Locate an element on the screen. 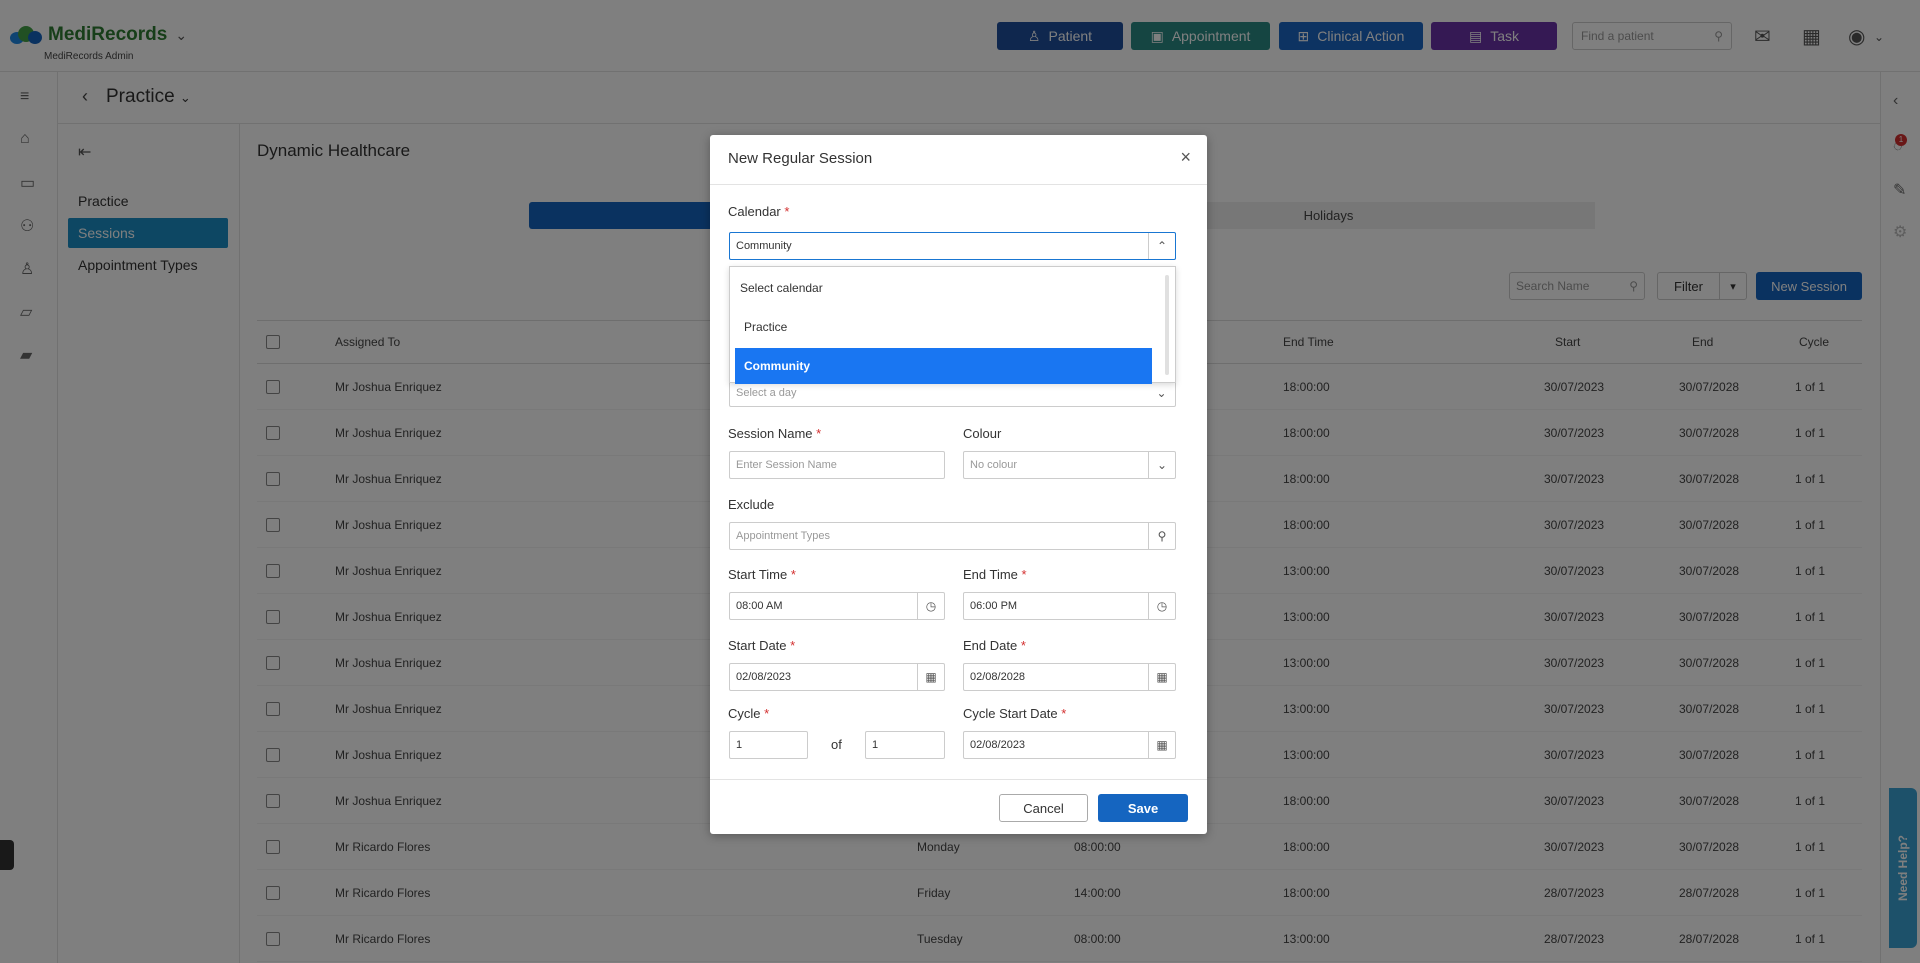 The image size is (1920, 963). option-practice: Practice is located at coordinates (943, 327).